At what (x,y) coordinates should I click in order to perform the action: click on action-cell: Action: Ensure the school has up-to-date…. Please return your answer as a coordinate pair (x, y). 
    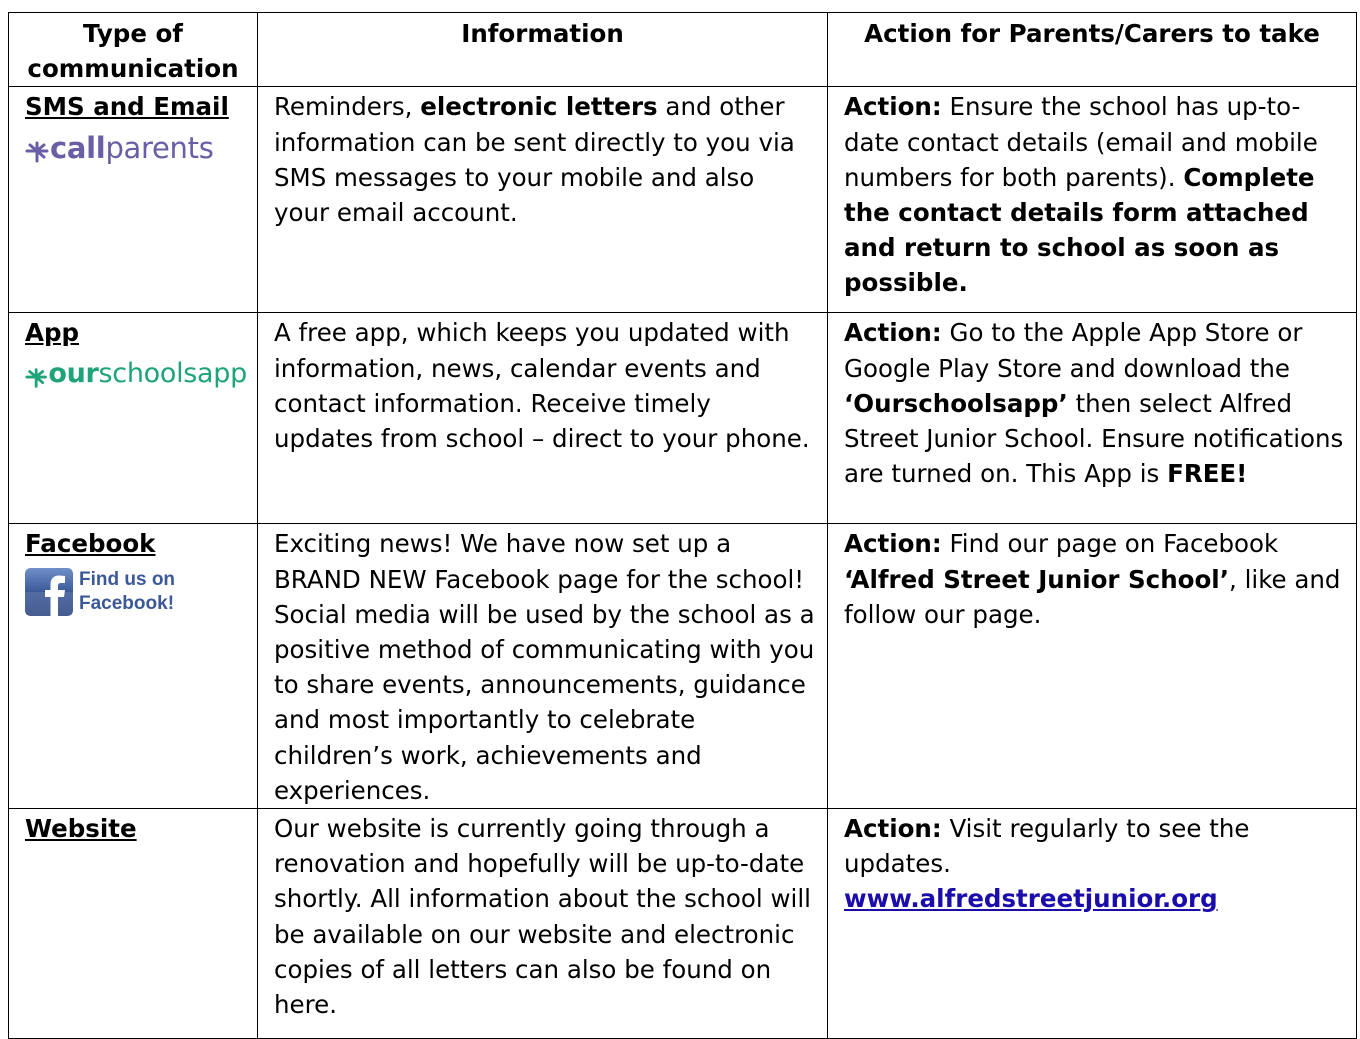
    Looking at the image, I should click on (1092, 200).